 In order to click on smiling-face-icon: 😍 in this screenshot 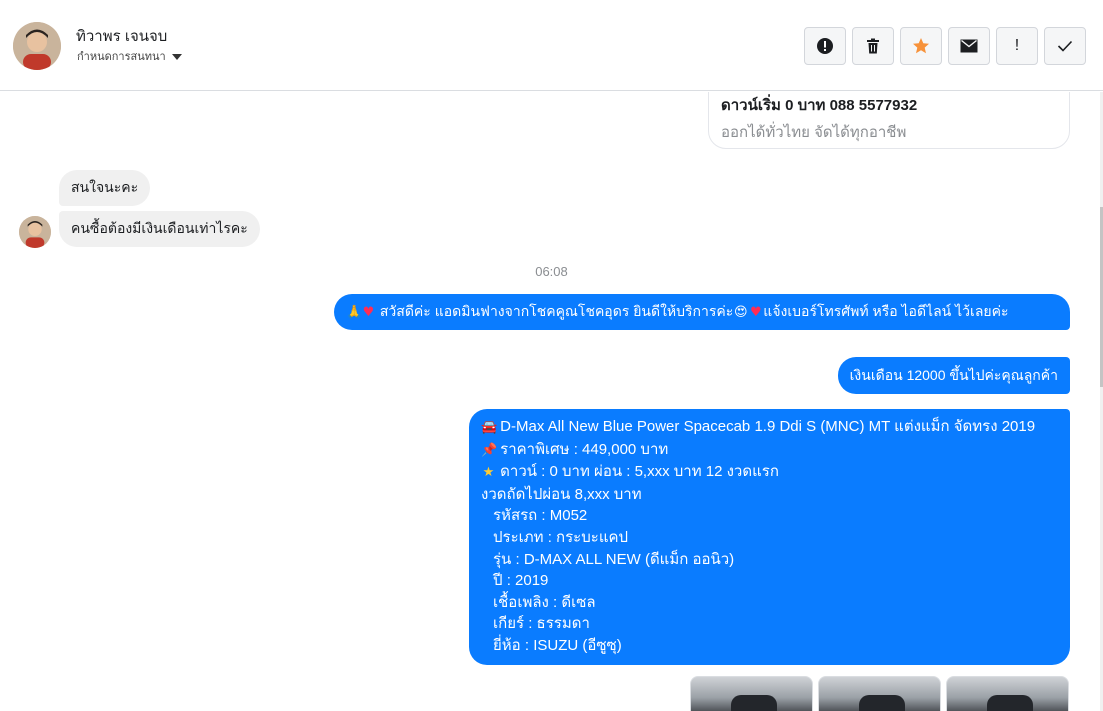, I will do `click(741, 312)`.